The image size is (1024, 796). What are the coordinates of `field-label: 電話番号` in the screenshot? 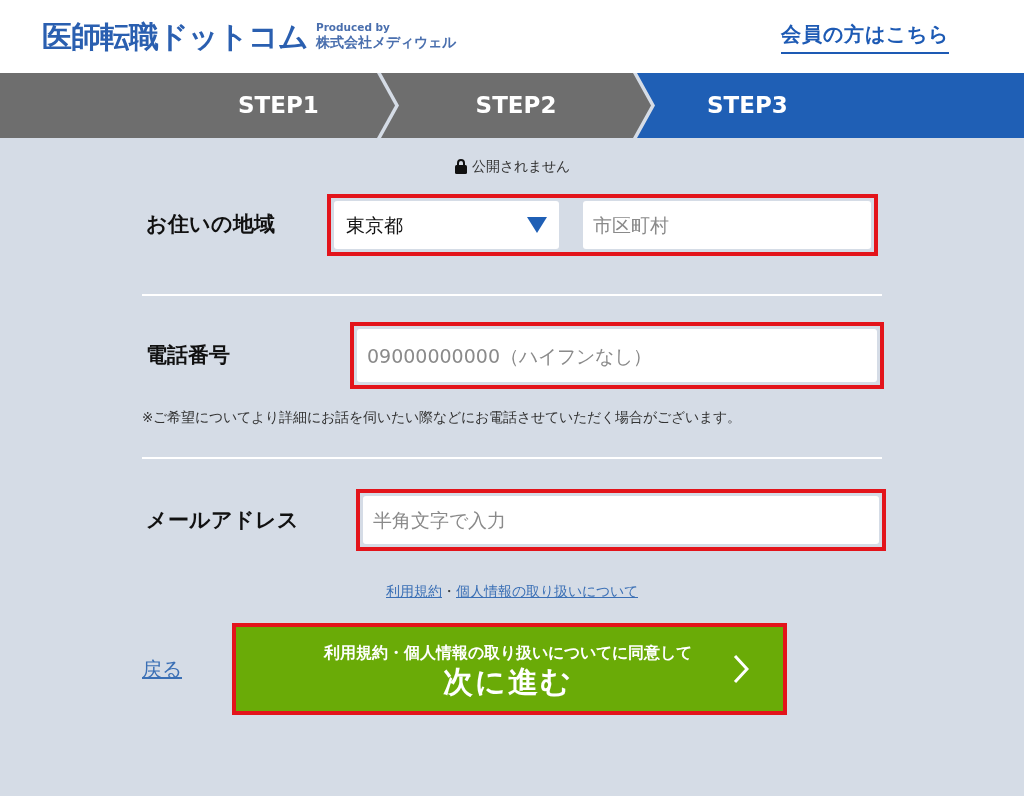 It's located at (188, 355).